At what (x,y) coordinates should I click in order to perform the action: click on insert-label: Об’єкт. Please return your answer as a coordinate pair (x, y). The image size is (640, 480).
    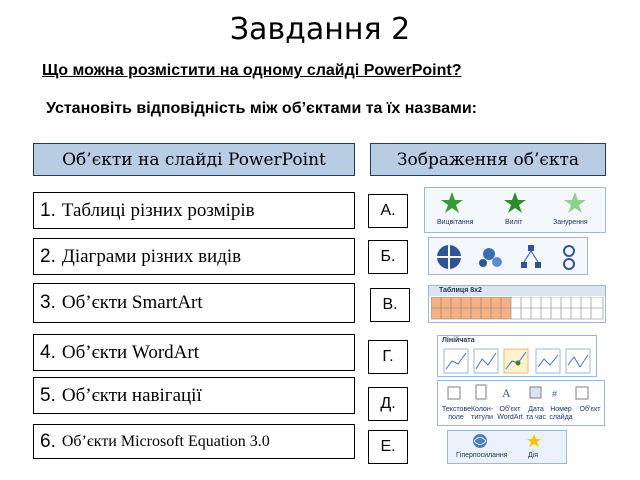
    Looking at the image, I should click on (590, 409).